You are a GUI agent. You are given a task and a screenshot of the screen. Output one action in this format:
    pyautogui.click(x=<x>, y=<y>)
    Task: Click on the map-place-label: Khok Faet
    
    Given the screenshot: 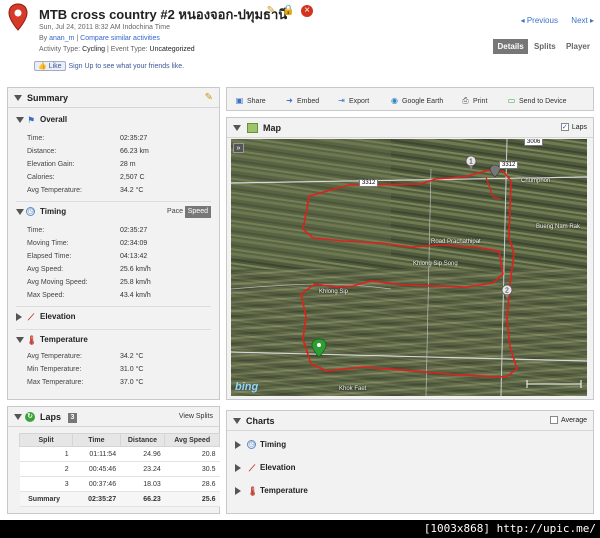 What is the action you would take?
    pyautogui.click(x=353, y=389)
    